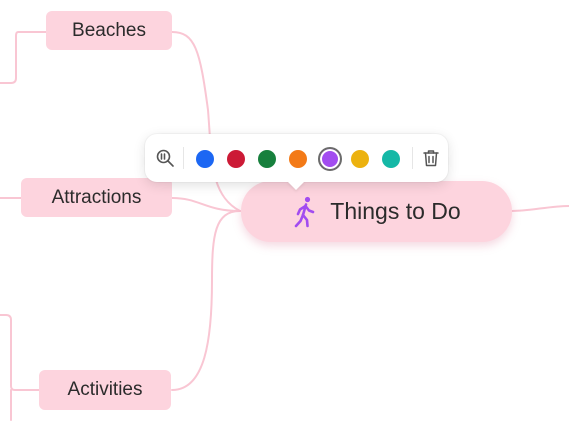  Describe the element at coordinates (23, 57) in the screenshot. I see `connector-beaches-left` at that location.